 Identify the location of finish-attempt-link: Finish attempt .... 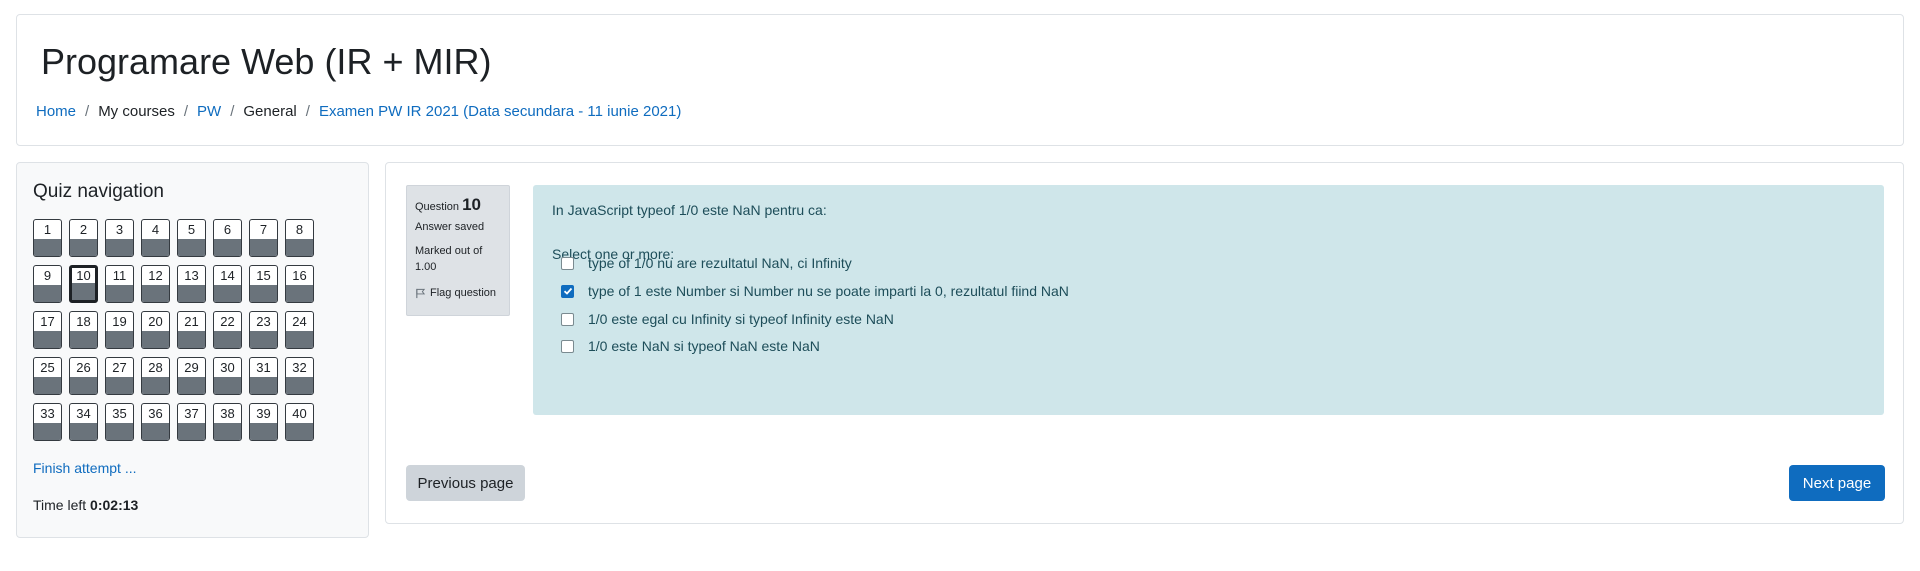
(84, 468).